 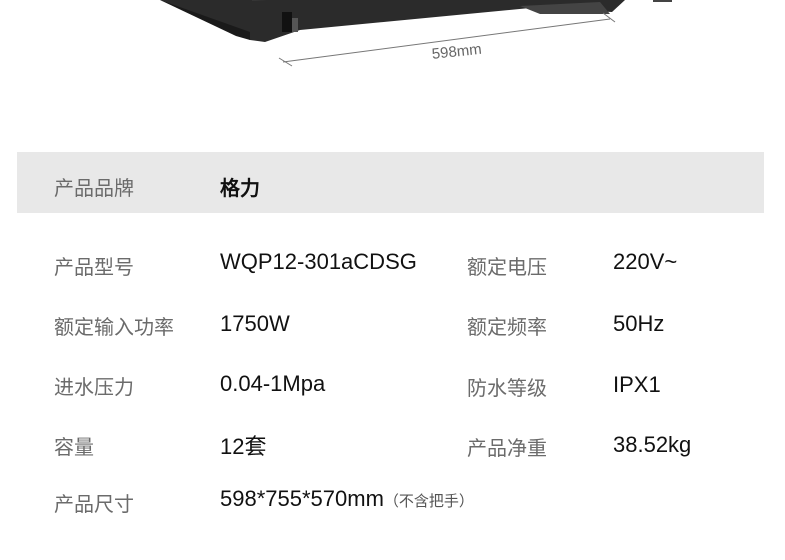 What do you see at coordinates (507, 328) in the screenshot?
I see `frequency-label: 额定频率` at bounding box center [507, 328].